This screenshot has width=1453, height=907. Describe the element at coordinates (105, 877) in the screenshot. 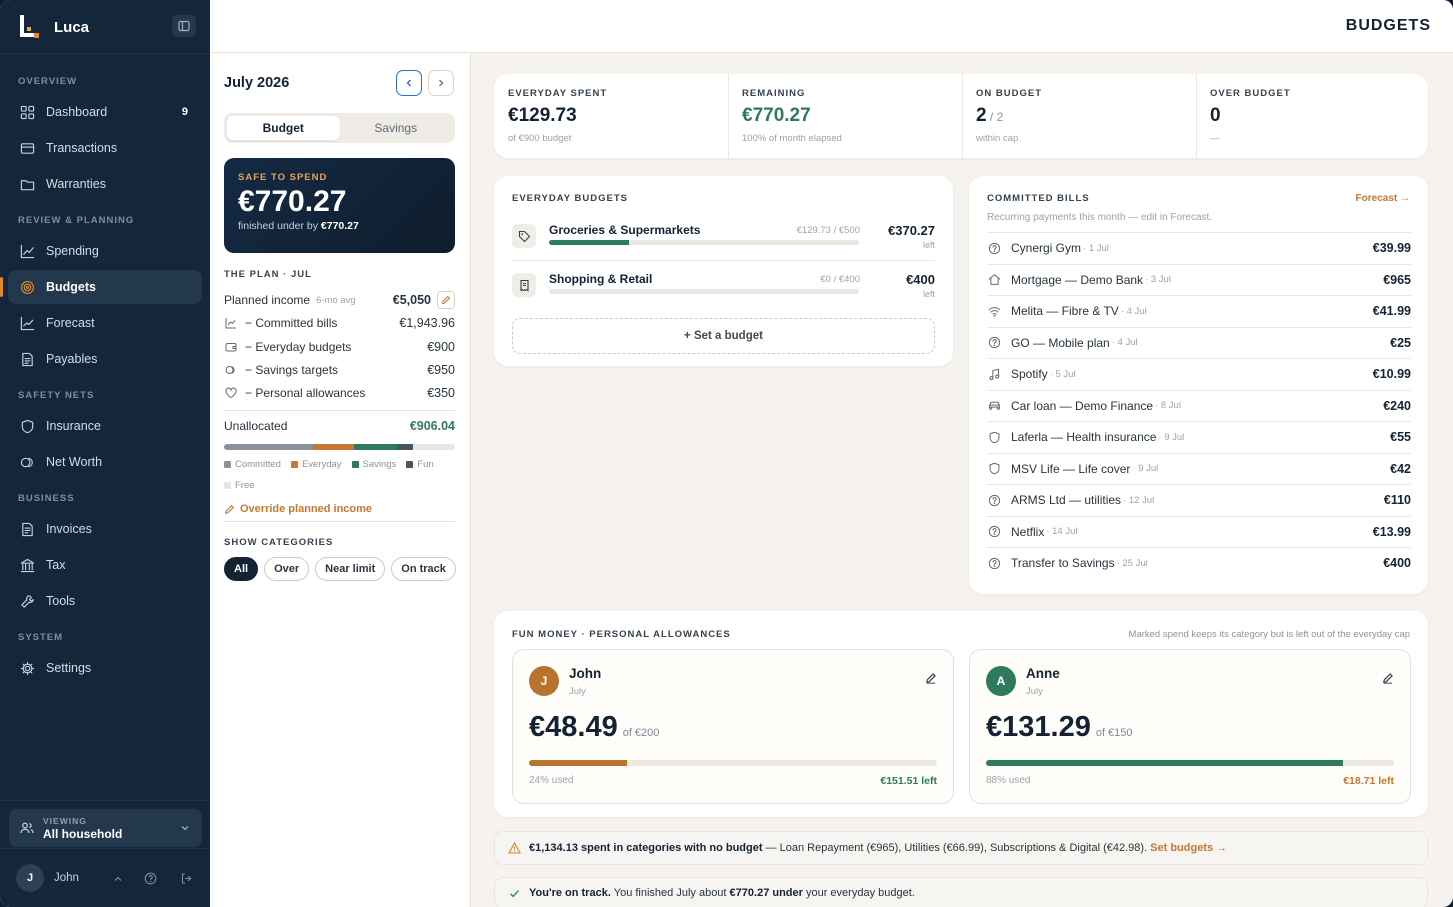

I see `user-row: J John` at that location.